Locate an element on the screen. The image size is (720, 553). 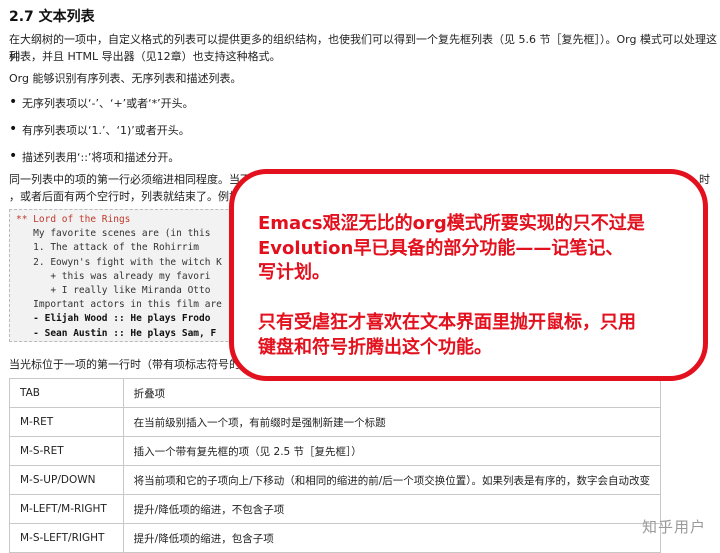
recognize-paragraph: Org 能够识别有序列表、无序列表和描述列表。 is located at coordinates (125, 78).